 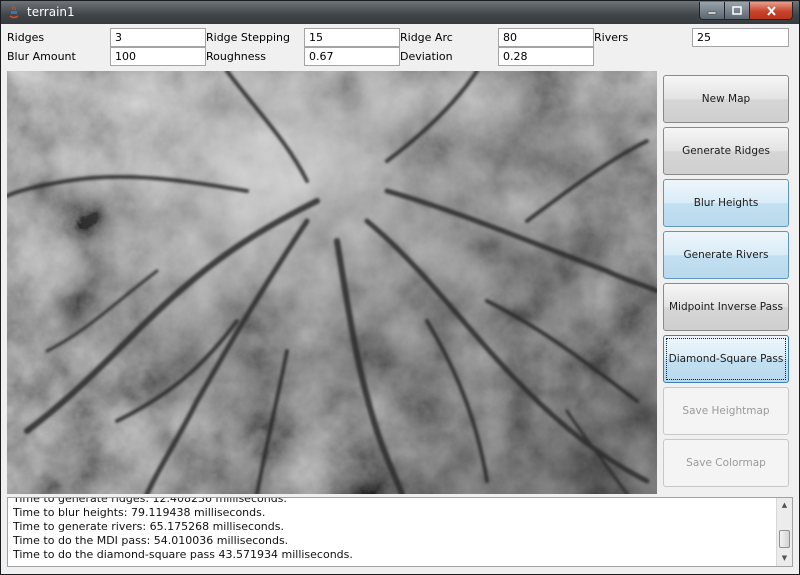 I want to click on deviation-label: Deviation, so click(x=426, y=56).